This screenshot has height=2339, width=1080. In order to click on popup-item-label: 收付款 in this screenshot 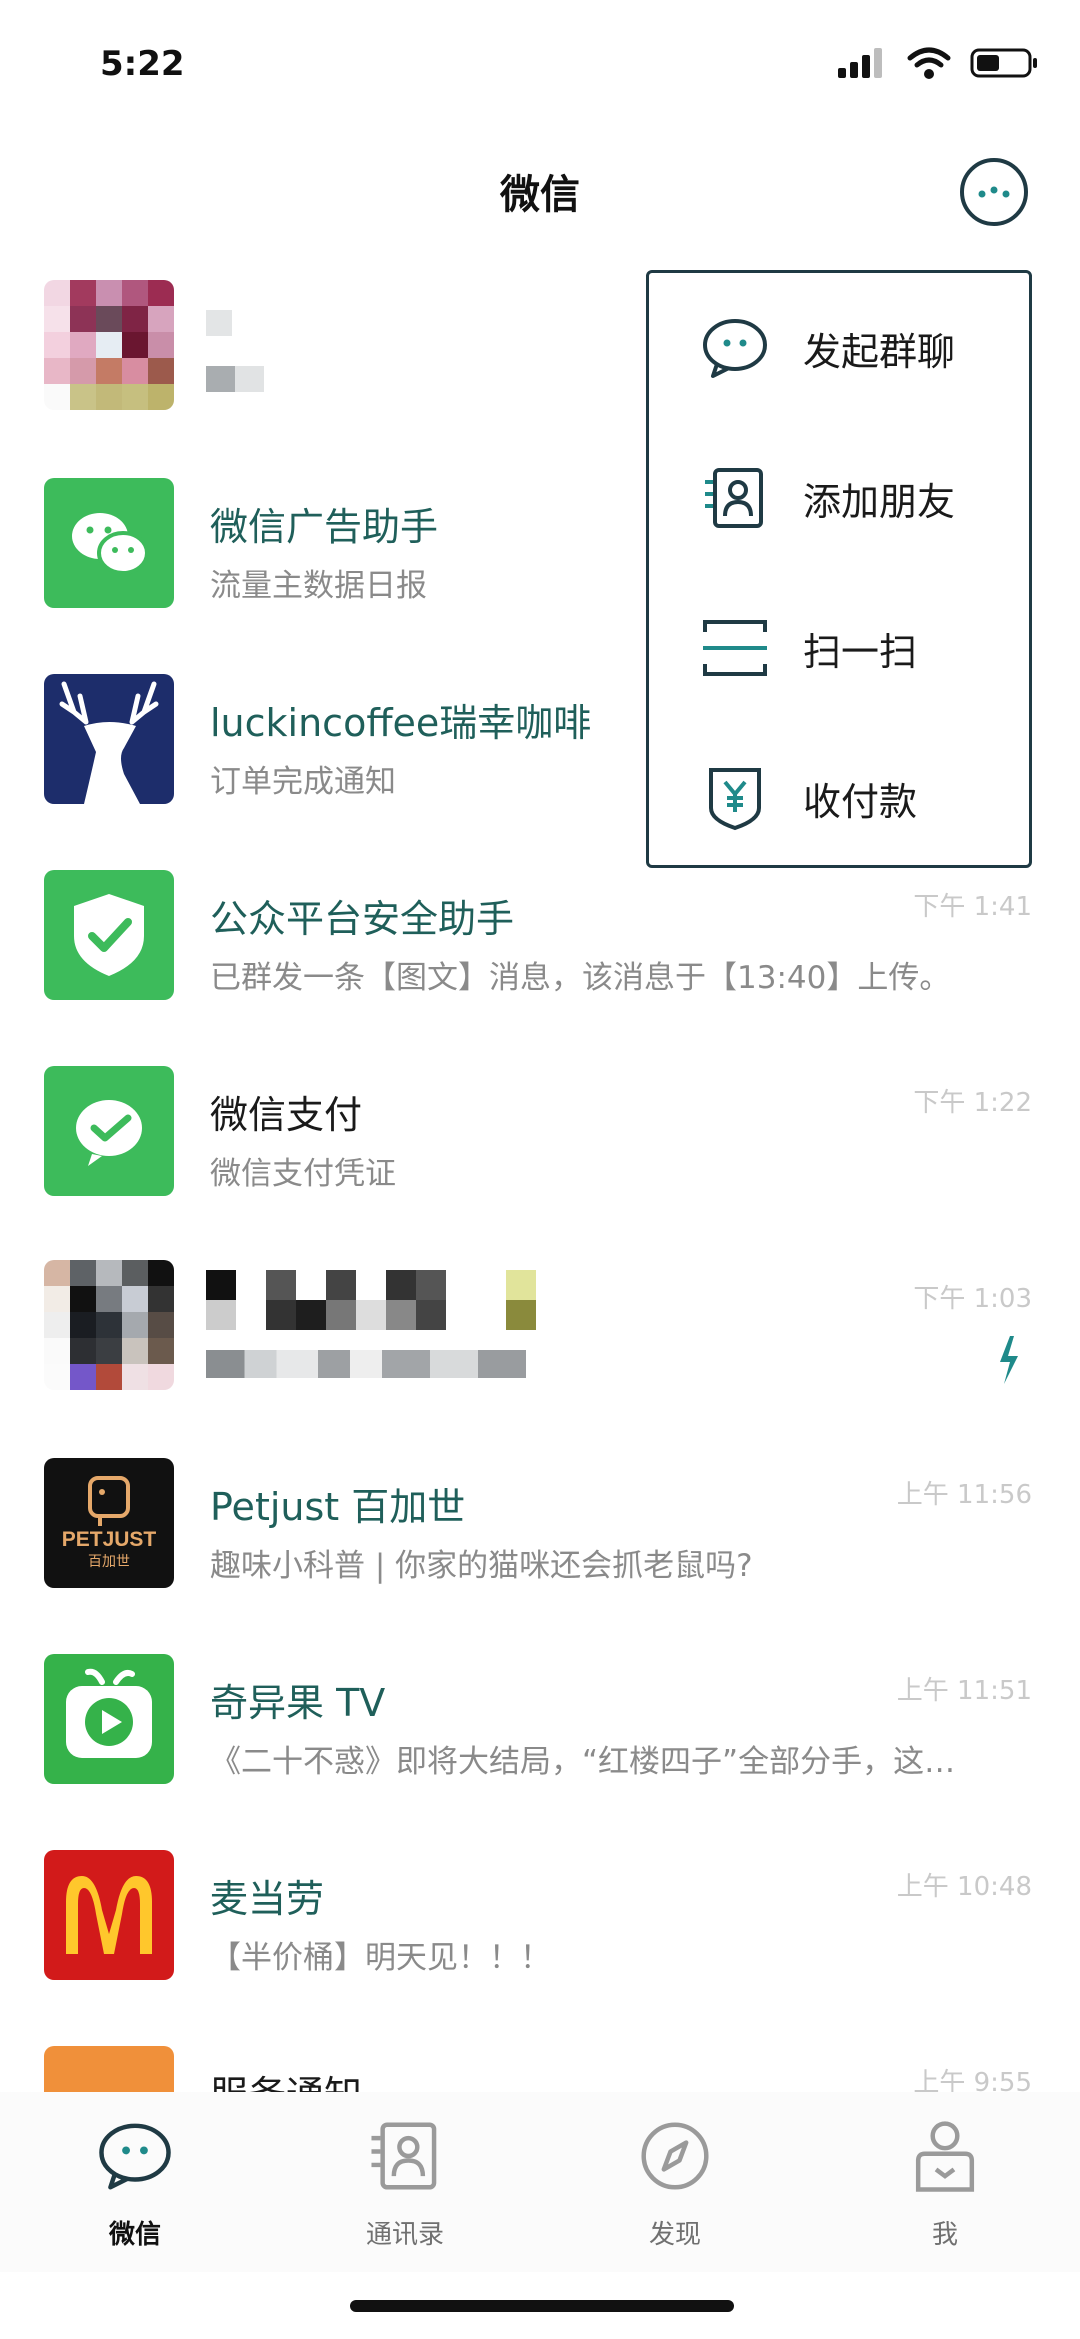, I will do `click(860, 801)`.